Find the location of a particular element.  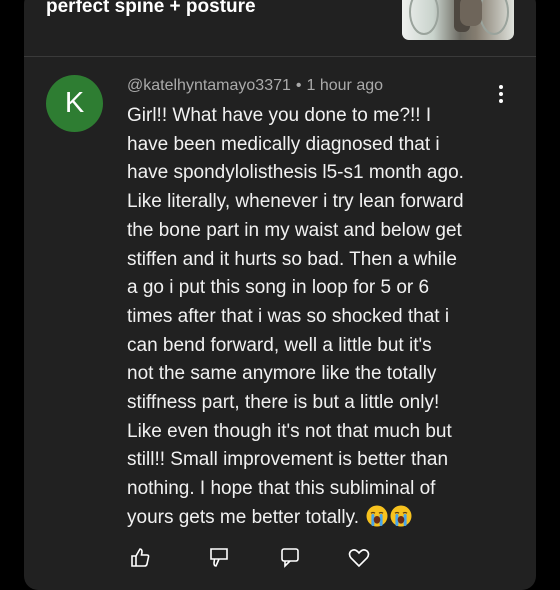

comment-last-line: yours gets me better totally. is located at coordinates (314, 518).